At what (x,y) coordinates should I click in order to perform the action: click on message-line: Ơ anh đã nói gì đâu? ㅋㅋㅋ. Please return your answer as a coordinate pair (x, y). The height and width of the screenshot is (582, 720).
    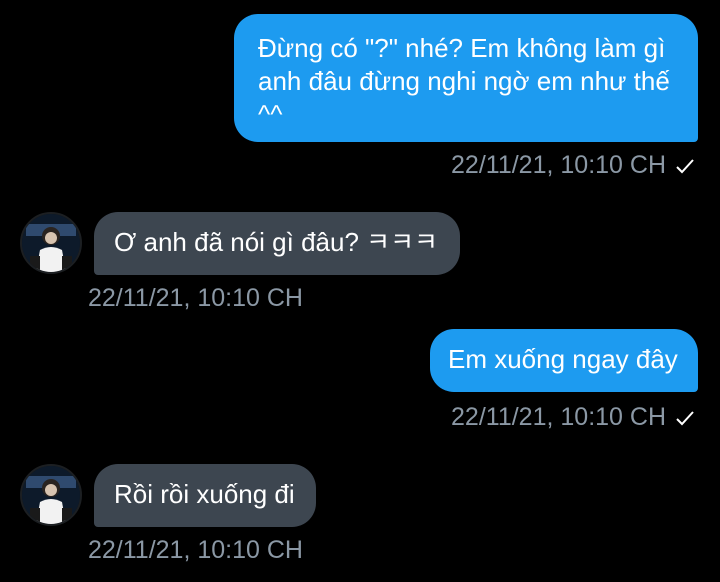
    Looking at the image, I should click on (276, 242).